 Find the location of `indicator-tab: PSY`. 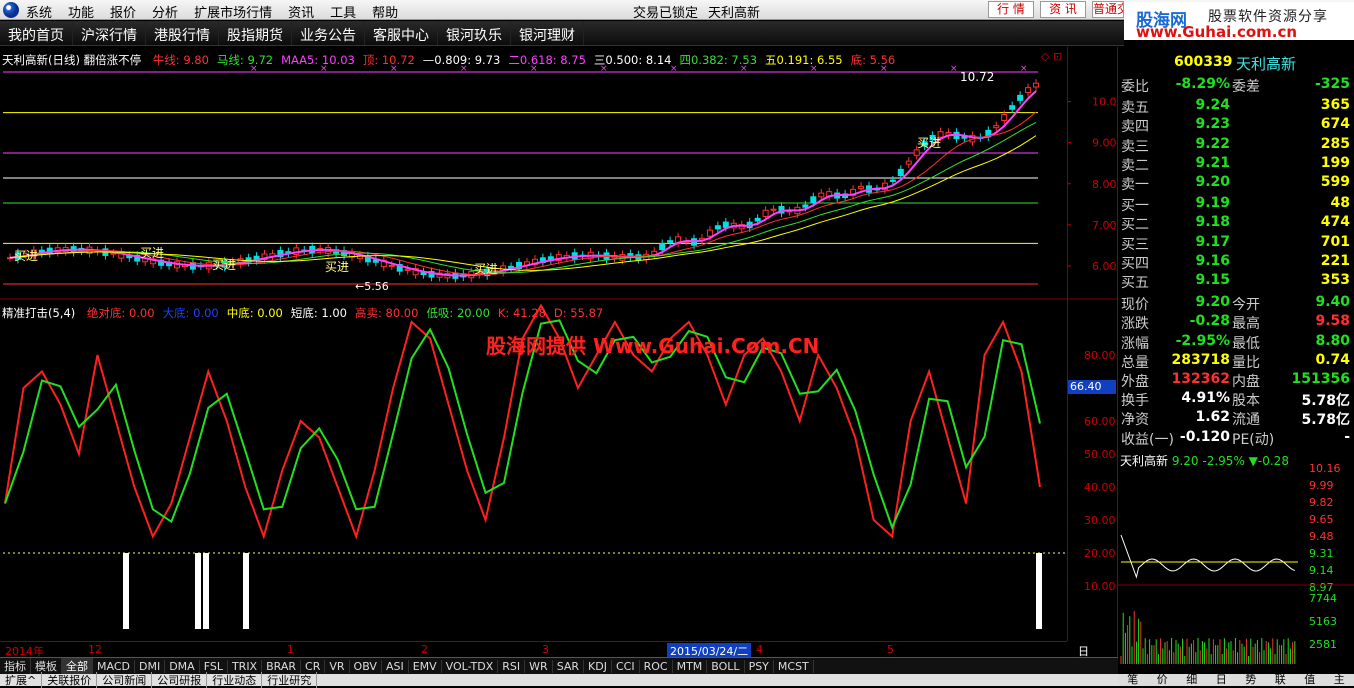

indicator-tab: PSY is located at coordinates (759, 666).